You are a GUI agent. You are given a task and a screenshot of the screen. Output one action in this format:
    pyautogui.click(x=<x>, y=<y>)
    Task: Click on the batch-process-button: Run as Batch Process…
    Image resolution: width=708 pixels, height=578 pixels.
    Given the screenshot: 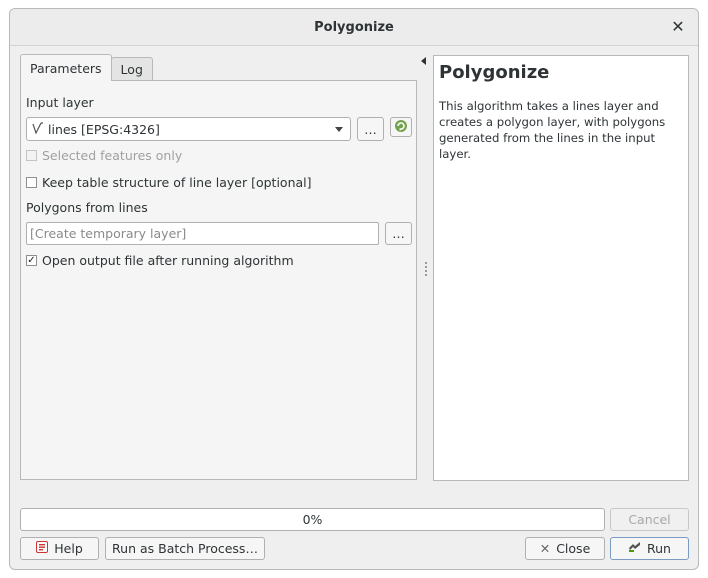 What is the action you would take?
    pyautogui.click(x=185, y=548)
    